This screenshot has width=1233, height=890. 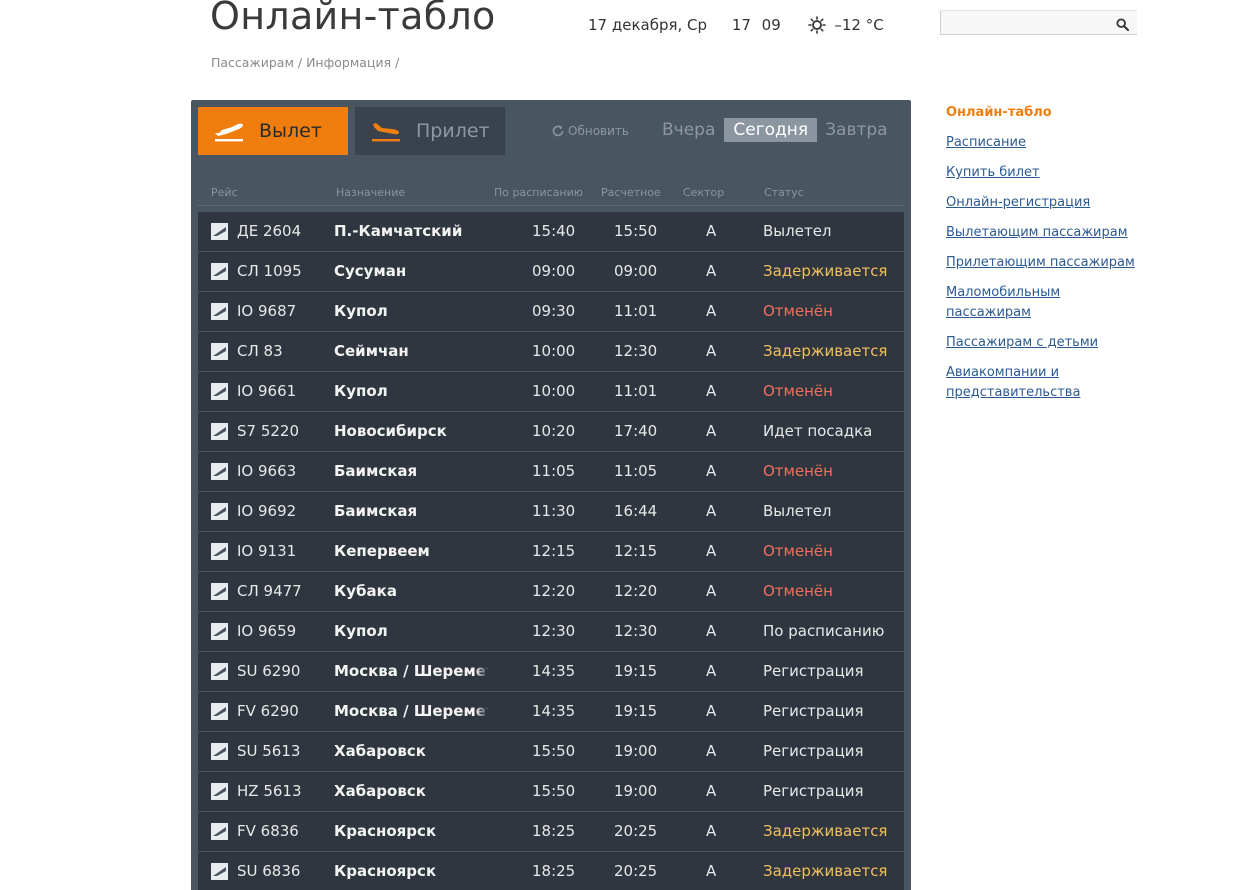 I want to click on tab-yesterday: Вчера, so click(x=688, y=130).